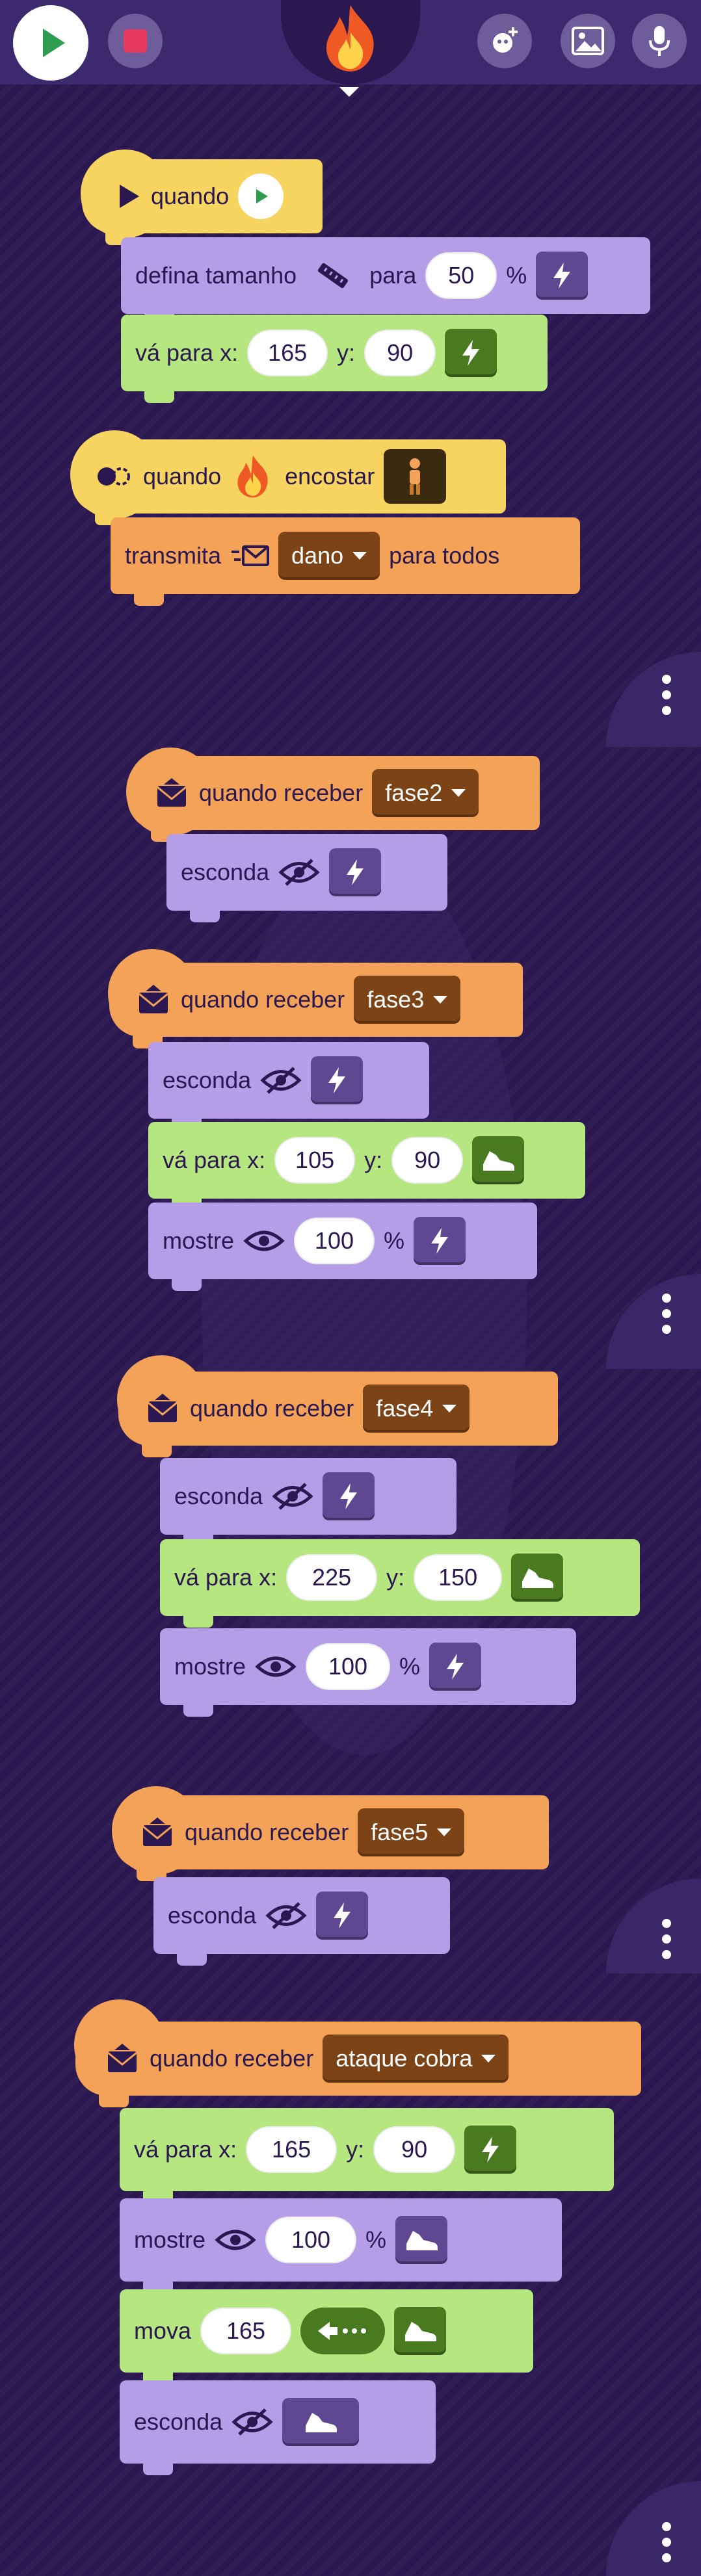  I want to click on direction-button, so click(343, 2331).